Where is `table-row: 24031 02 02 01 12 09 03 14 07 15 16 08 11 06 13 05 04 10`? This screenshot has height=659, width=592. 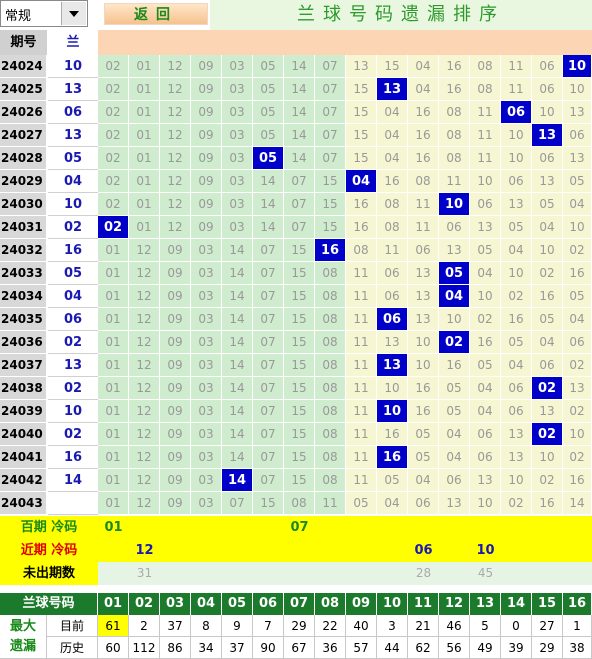
table-row: 24031 02 02 01 12 09 03 14 07 15 16 08 11 06 13 05 04 10 is located at coordinates (296, 227).